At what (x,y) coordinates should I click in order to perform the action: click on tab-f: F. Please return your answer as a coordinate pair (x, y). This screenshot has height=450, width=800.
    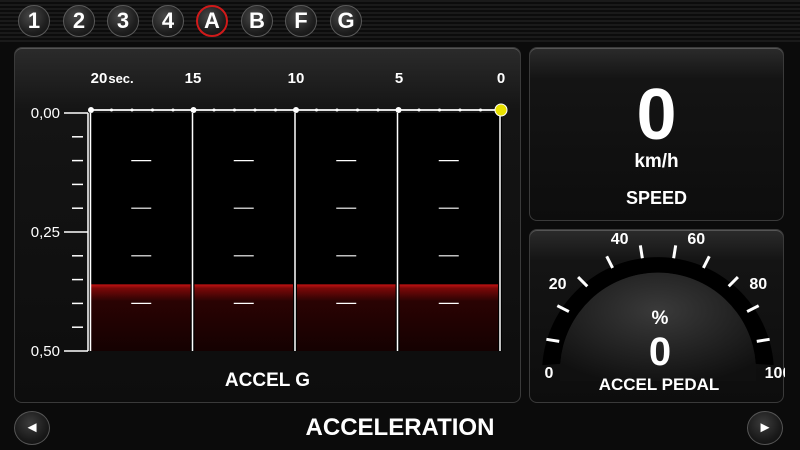
    Looking at the image, I should click on (301, 21).